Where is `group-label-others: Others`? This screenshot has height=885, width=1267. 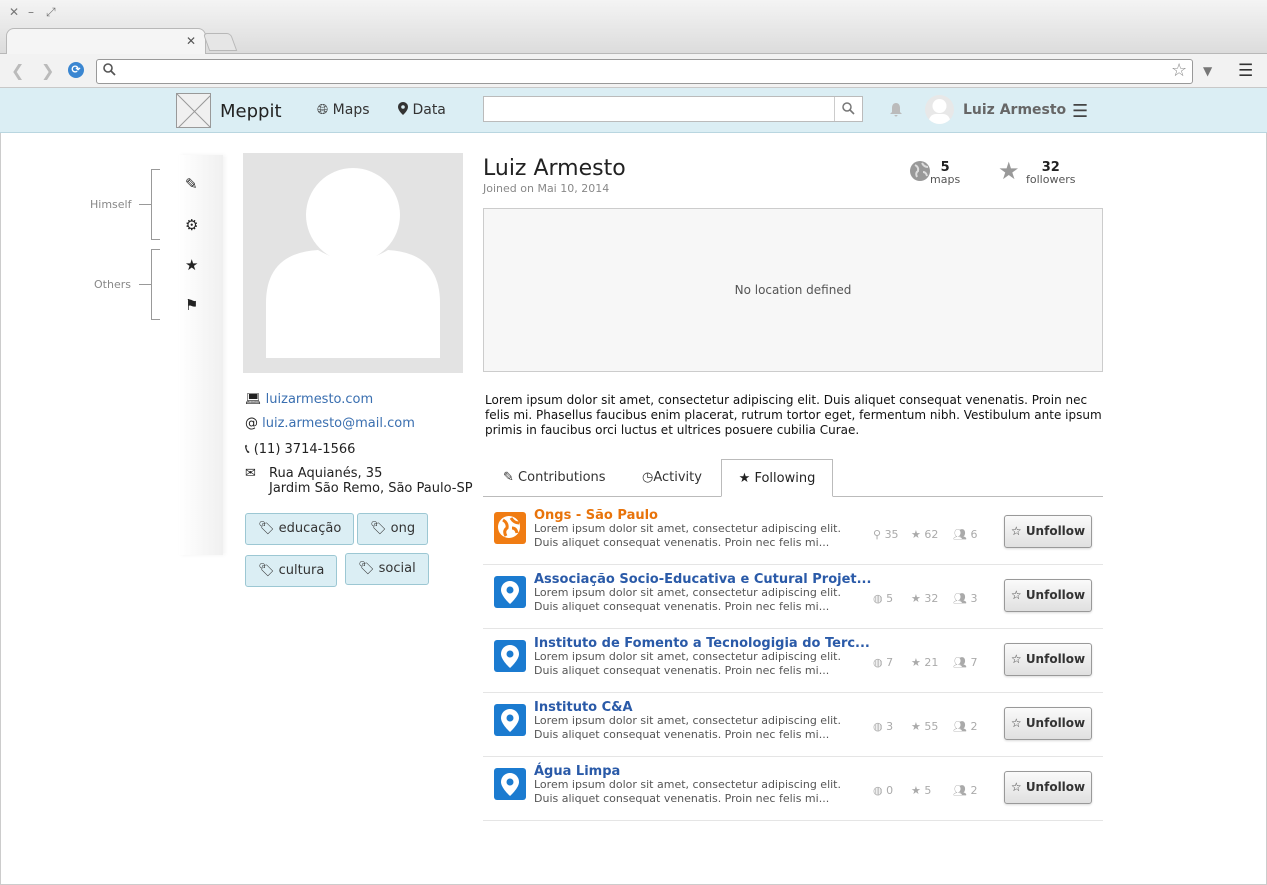 group-label-others: Others is located at coordinates (112, 284).